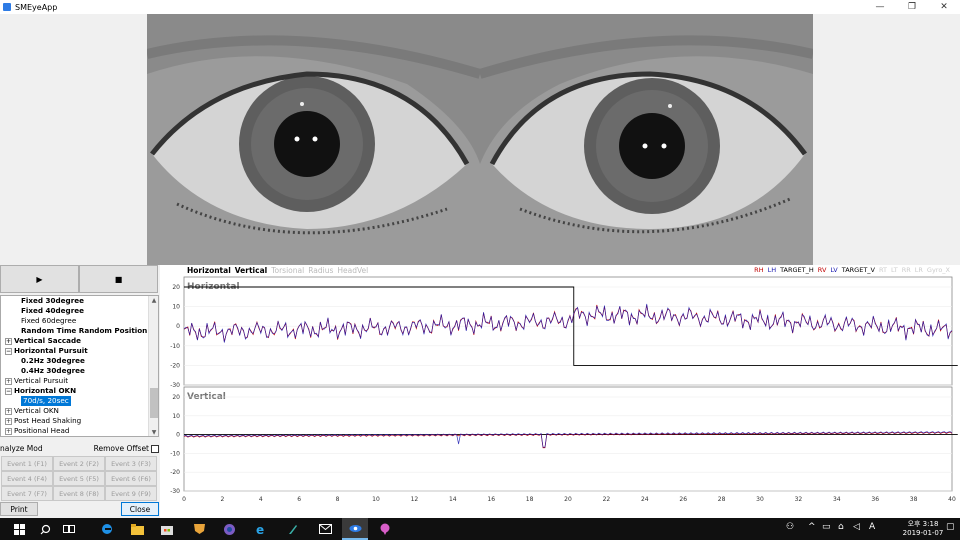 Image resolution: width=960 pixels, height=540 pixels. What do you see at coordinates (45, 529) in the screenshot?
I see `search-button` at bounding box center [45, 529].